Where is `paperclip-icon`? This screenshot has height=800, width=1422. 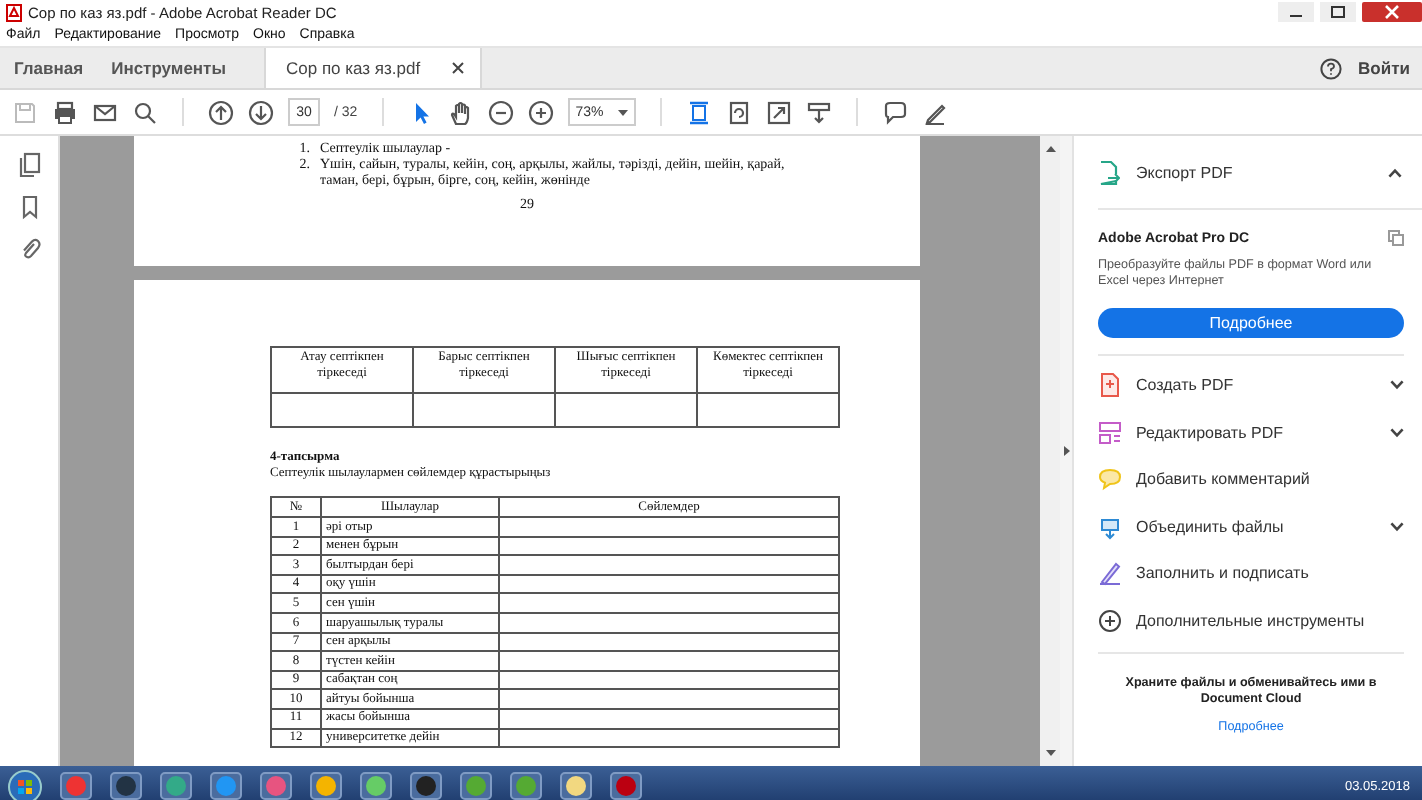 paperclip-icon is located at coordinates (29, 249).